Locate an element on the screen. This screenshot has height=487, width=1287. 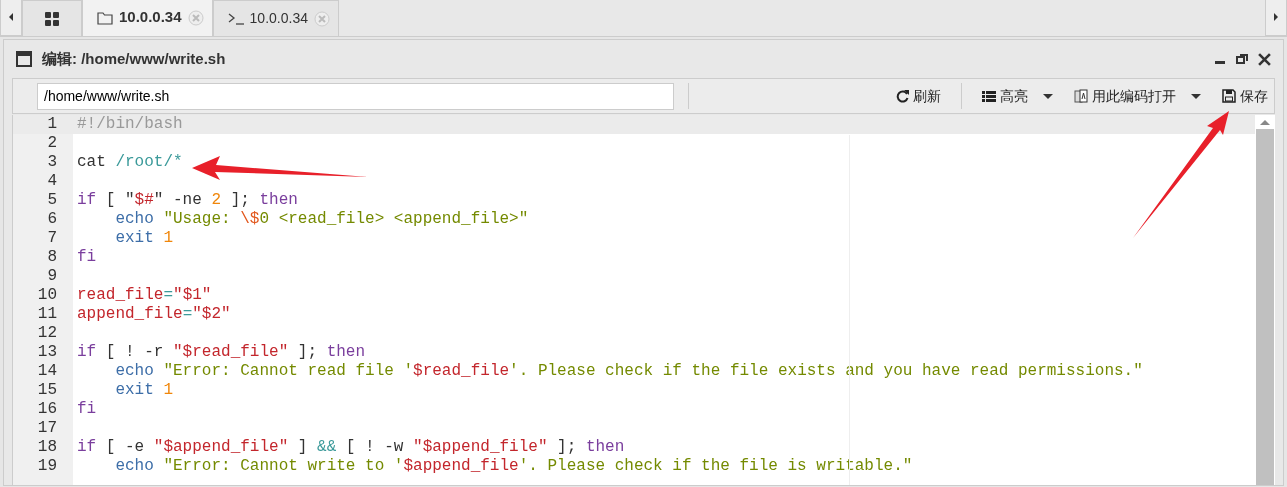
line-number: 12 is located at coordinates (47, 333).